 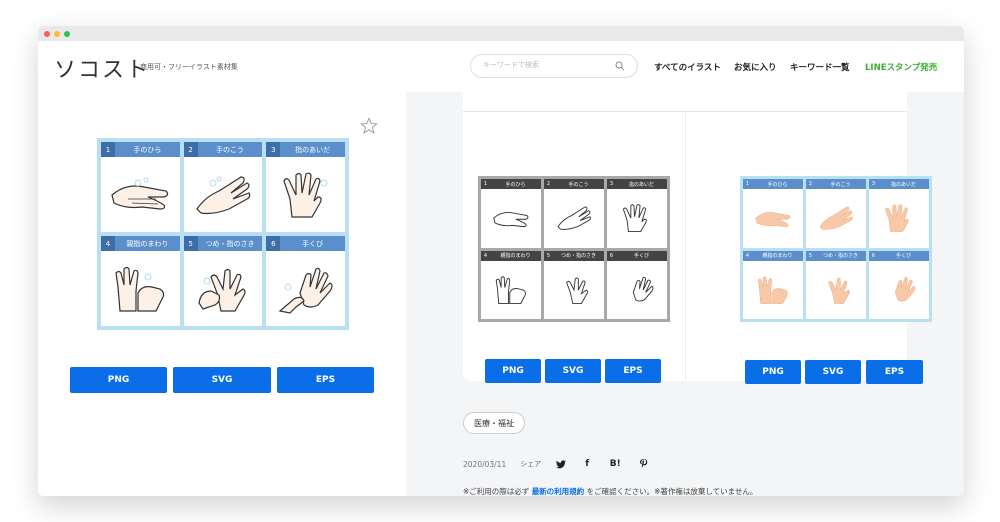 What do you see at coordinates (573, 371) in the screenshot?
I see `mono-svg-download-button: SVG` at bounding box center [573, 371].